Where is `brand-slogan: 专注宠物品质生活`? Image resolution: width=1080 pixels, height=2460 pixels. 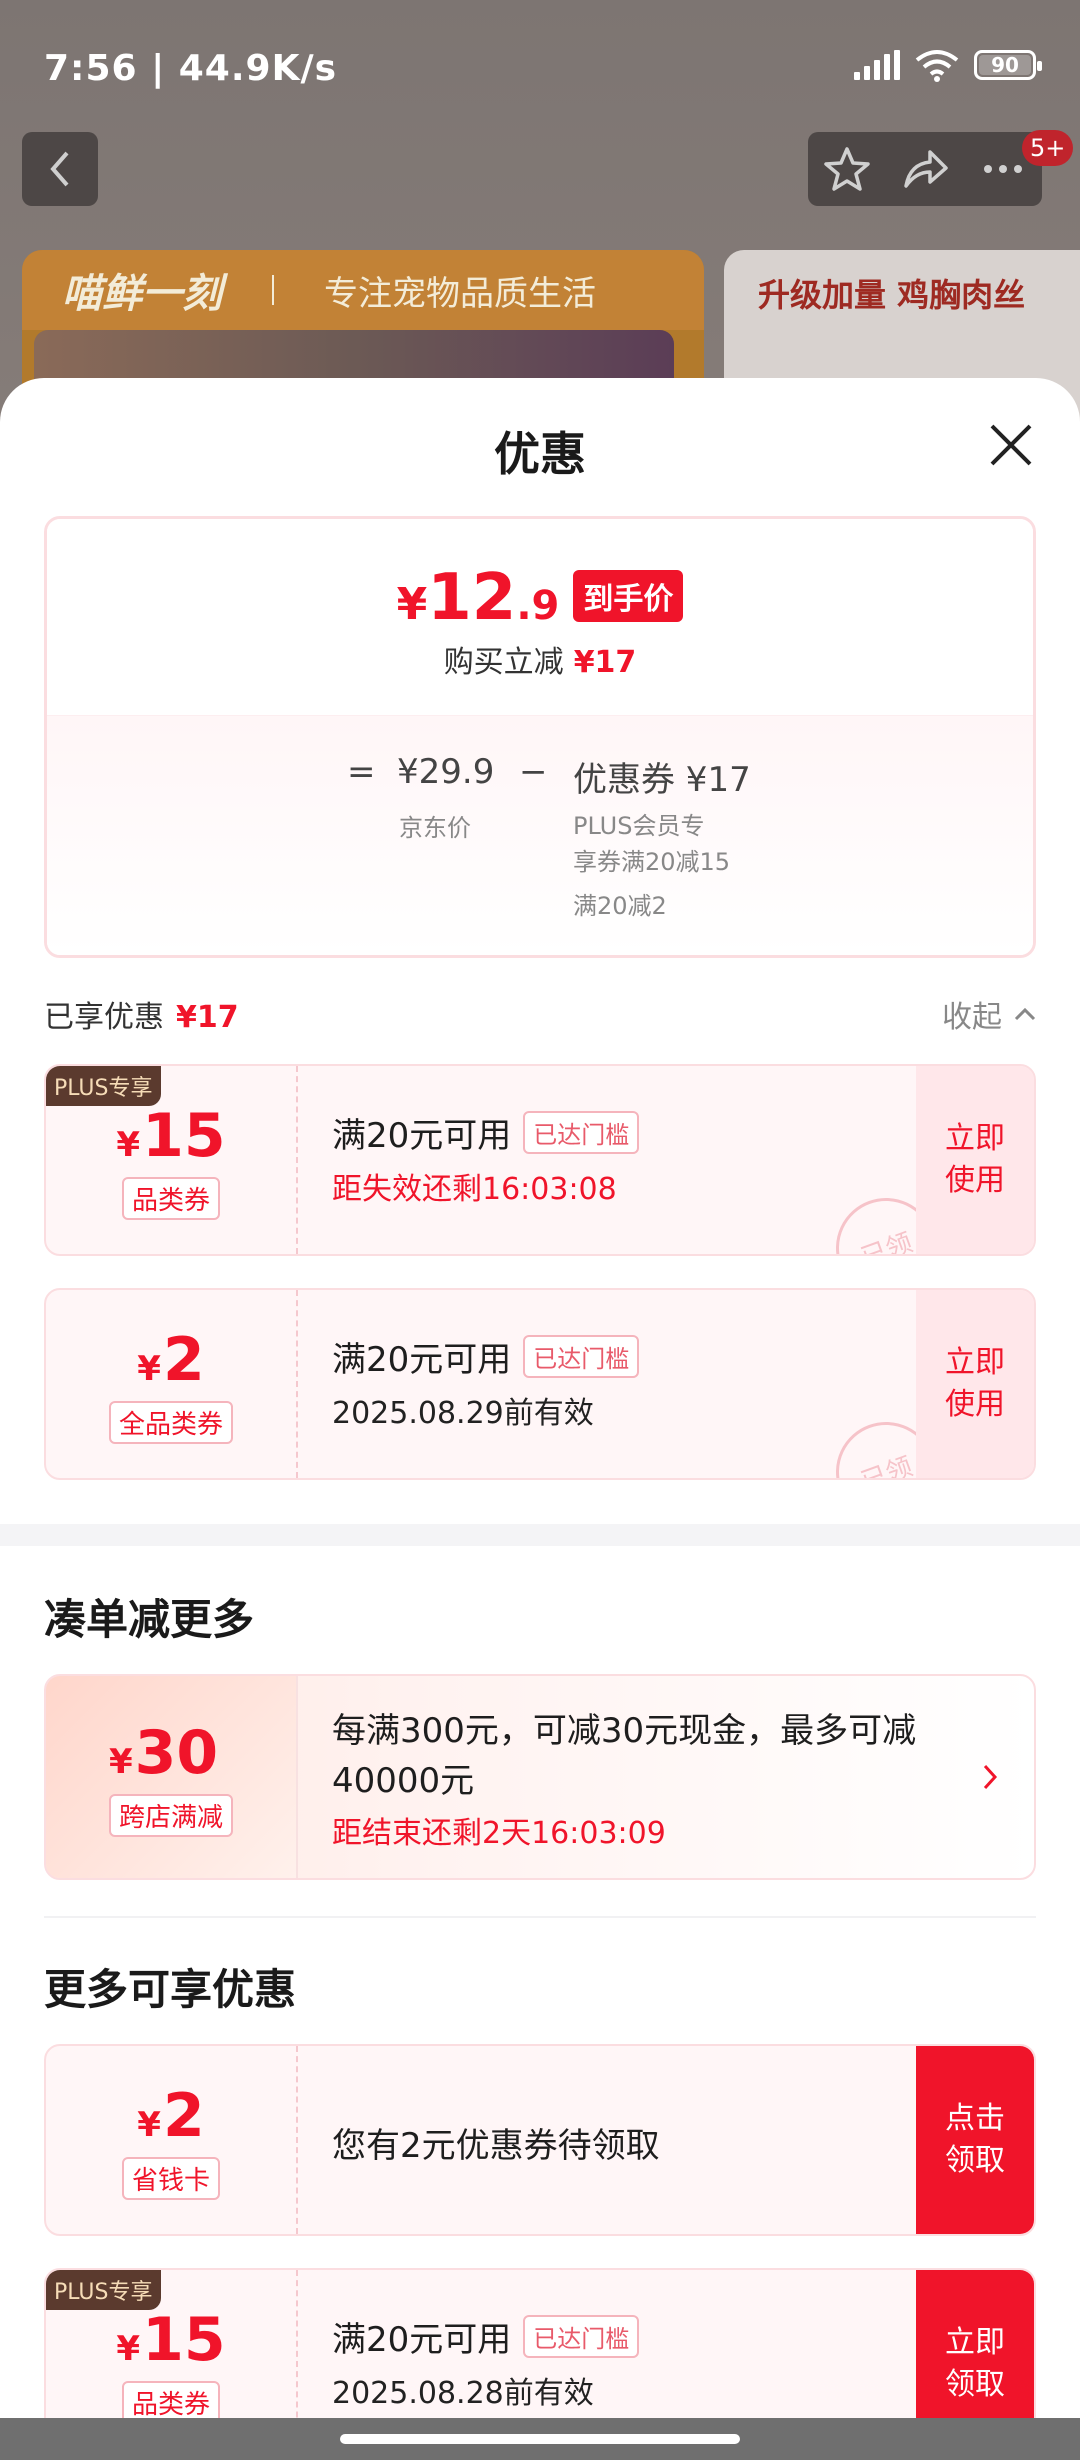
brand-slogan: 专注宠物品质生活 is located at coordinates (460, 293).